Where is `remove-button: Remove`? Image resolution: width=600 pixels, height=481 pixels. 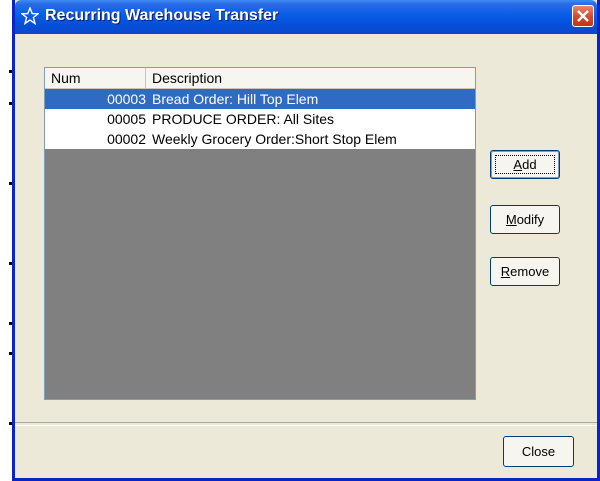
remove-button: Remove is located at coordinates (525, 271).